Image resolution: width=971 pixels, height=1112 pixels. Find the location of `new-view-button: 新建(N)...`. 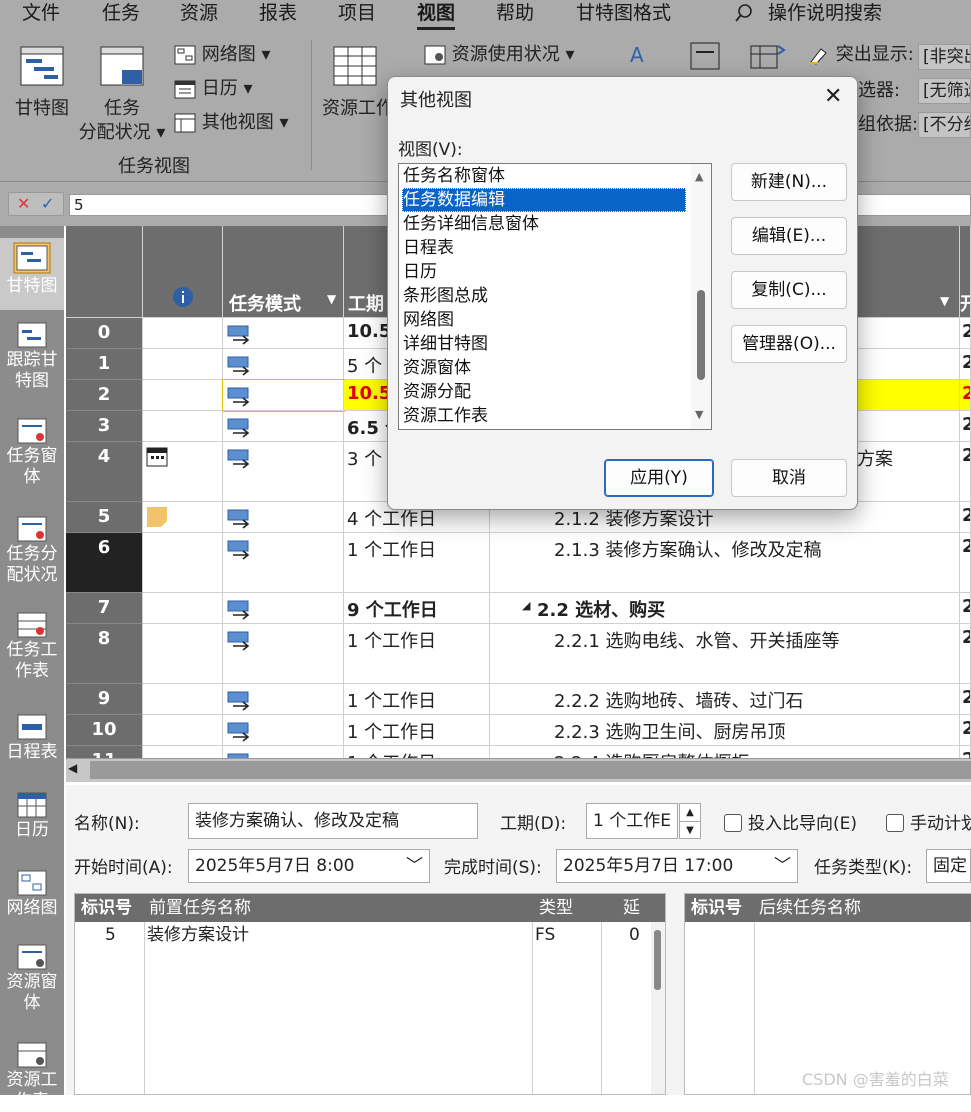

new-view-button: 新建(N)... is located at coordinates (789, 182).